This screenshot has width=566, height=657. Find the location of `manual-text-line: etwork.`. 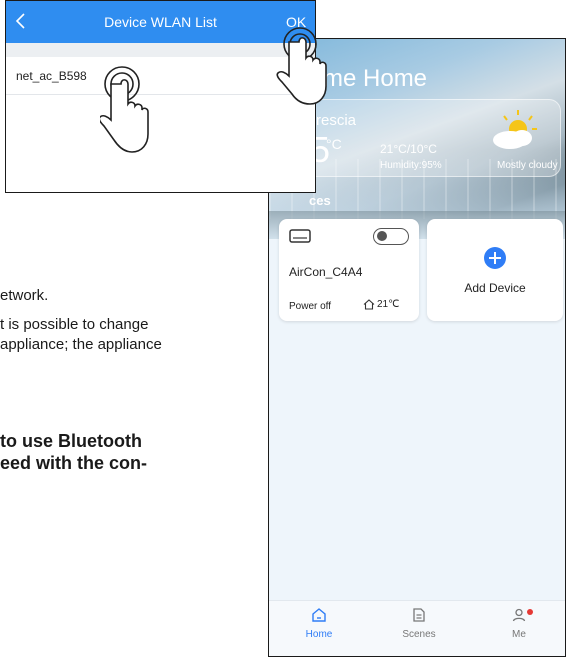

manual-text-line: etwork. is located at coordinates (24, 295).